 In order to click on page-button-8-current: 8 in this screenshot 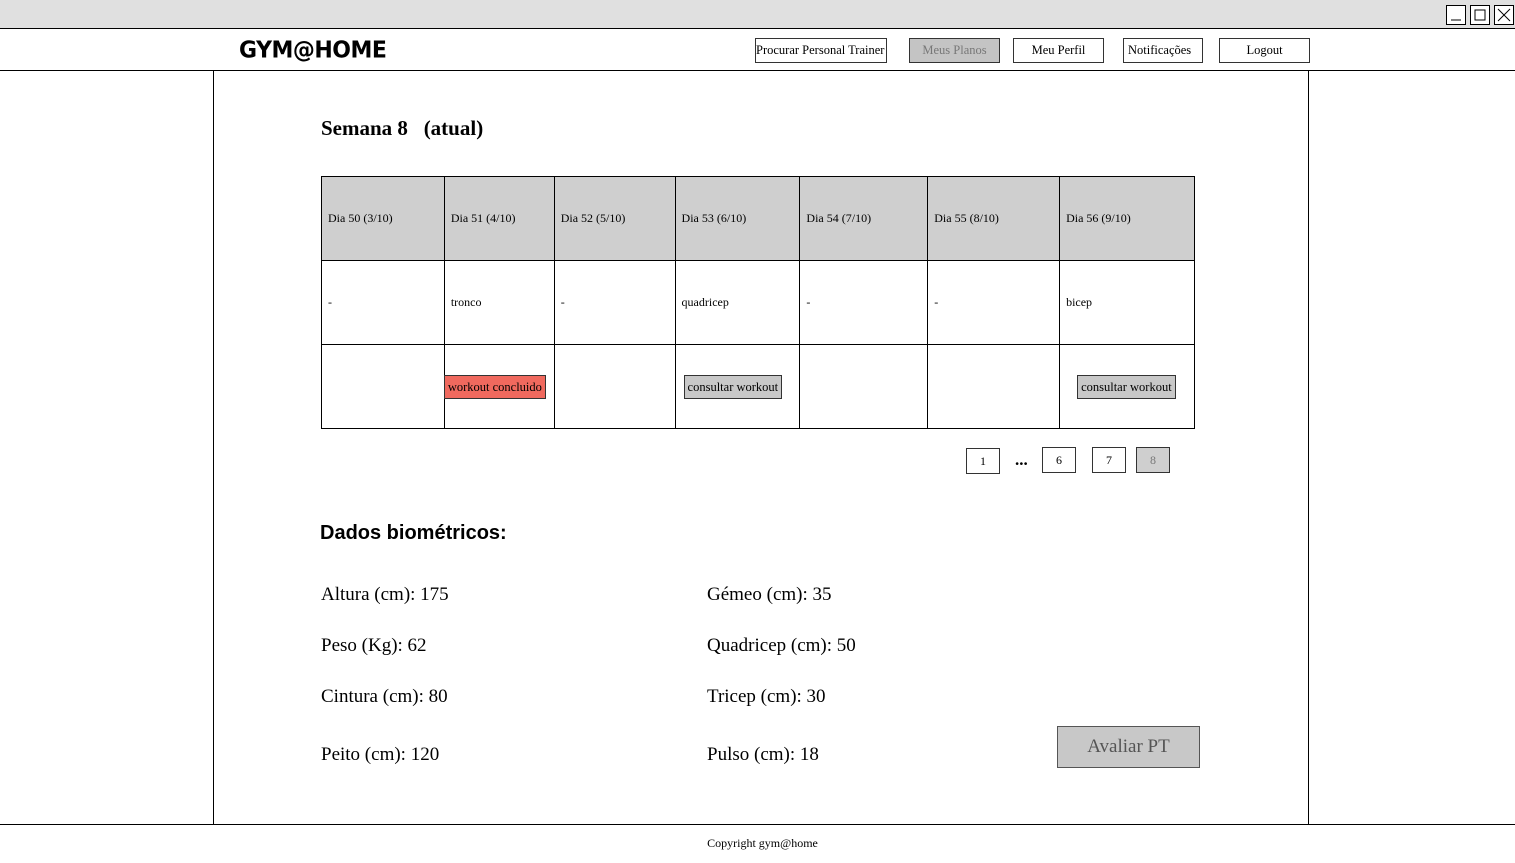, I will do `click(1153, 460)`.